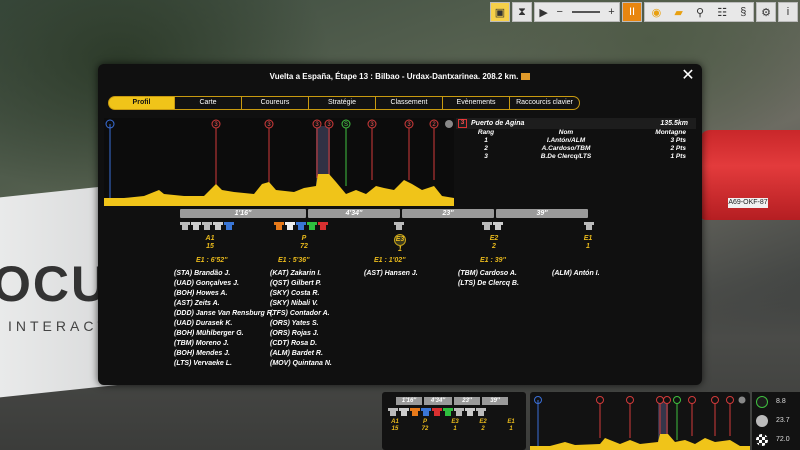  Describe the element at coordinates (576, 133) in the screenshot. I see `climb-table-header: Rang Nom Montagne` at that location.